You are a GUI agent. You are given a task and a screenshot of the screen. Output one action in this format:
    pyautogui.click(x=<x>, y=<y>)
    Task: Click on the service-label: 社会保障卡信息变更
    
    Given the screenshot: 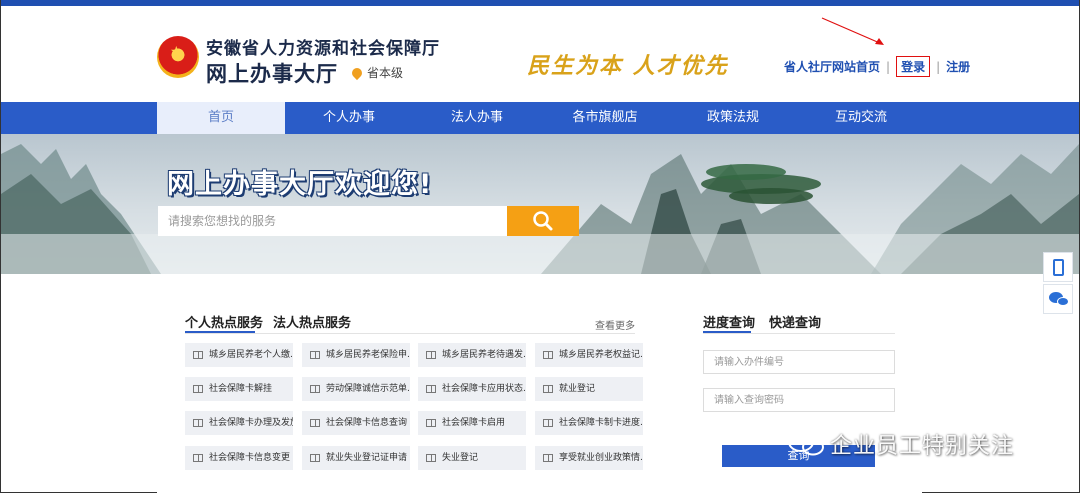 What is the action you would take?
    pyautogui.click(x=250, y=458)
    